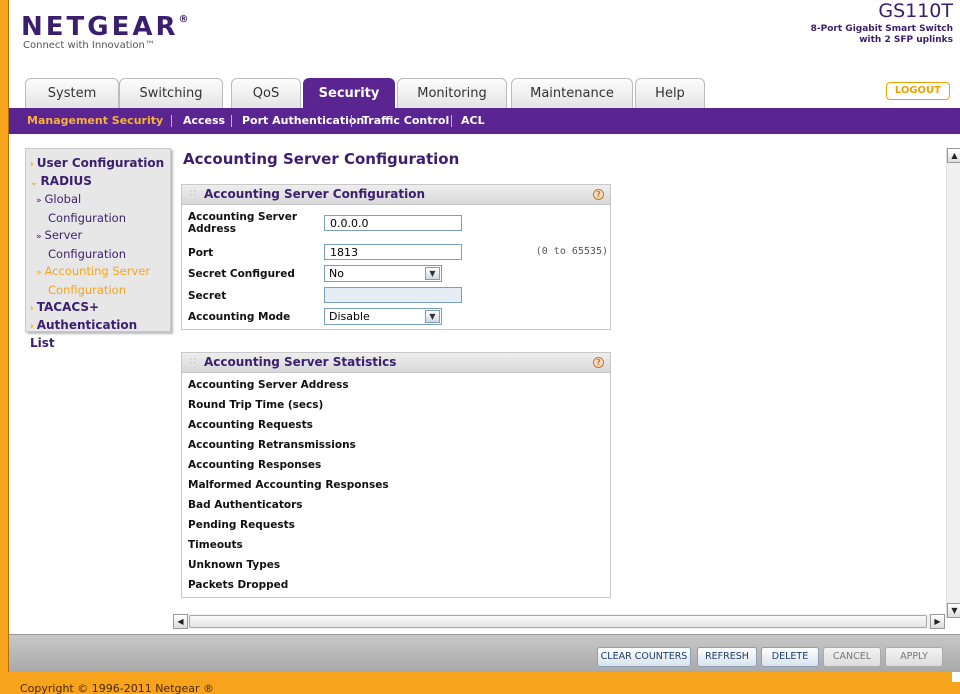  Describe the element at coordinates (393, 223) in the screenshot. I see `address-input: 0.0.0.0` at that location.